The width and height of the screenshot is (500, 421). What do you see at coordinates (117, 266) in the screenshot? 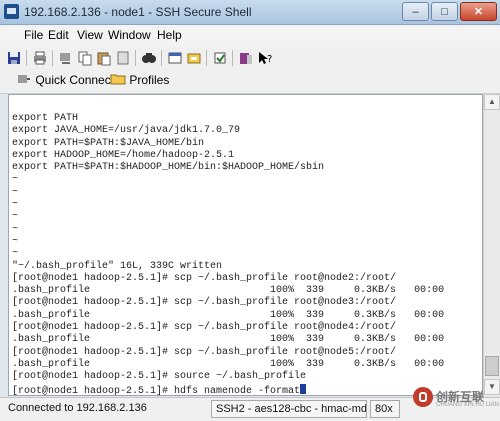
I see `terminal-line: "~/.bash_profile" 16L, 339C written` at bounding box center [117, 266].